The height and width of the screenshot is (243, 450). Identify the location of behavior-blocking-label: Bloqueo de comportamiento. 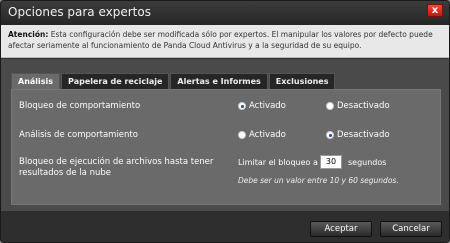
(80, 106).